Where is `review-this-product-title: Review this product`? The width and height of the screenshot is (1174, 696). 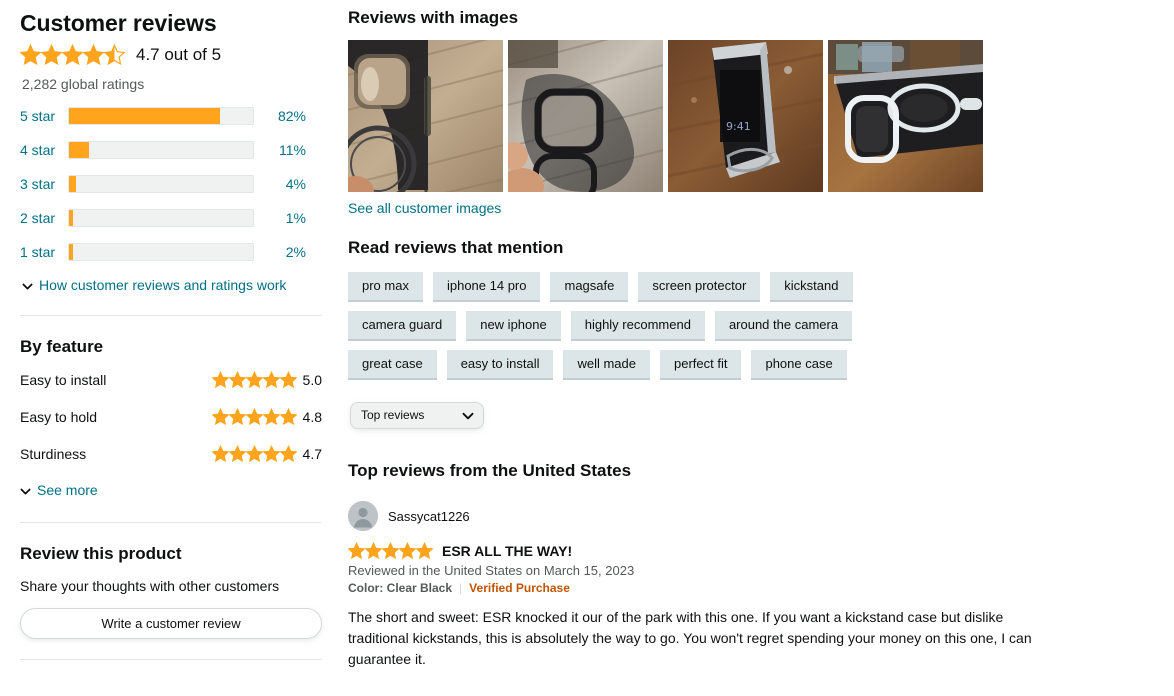
review-this-product-title: Review this product is located at coordinates (101, 553).